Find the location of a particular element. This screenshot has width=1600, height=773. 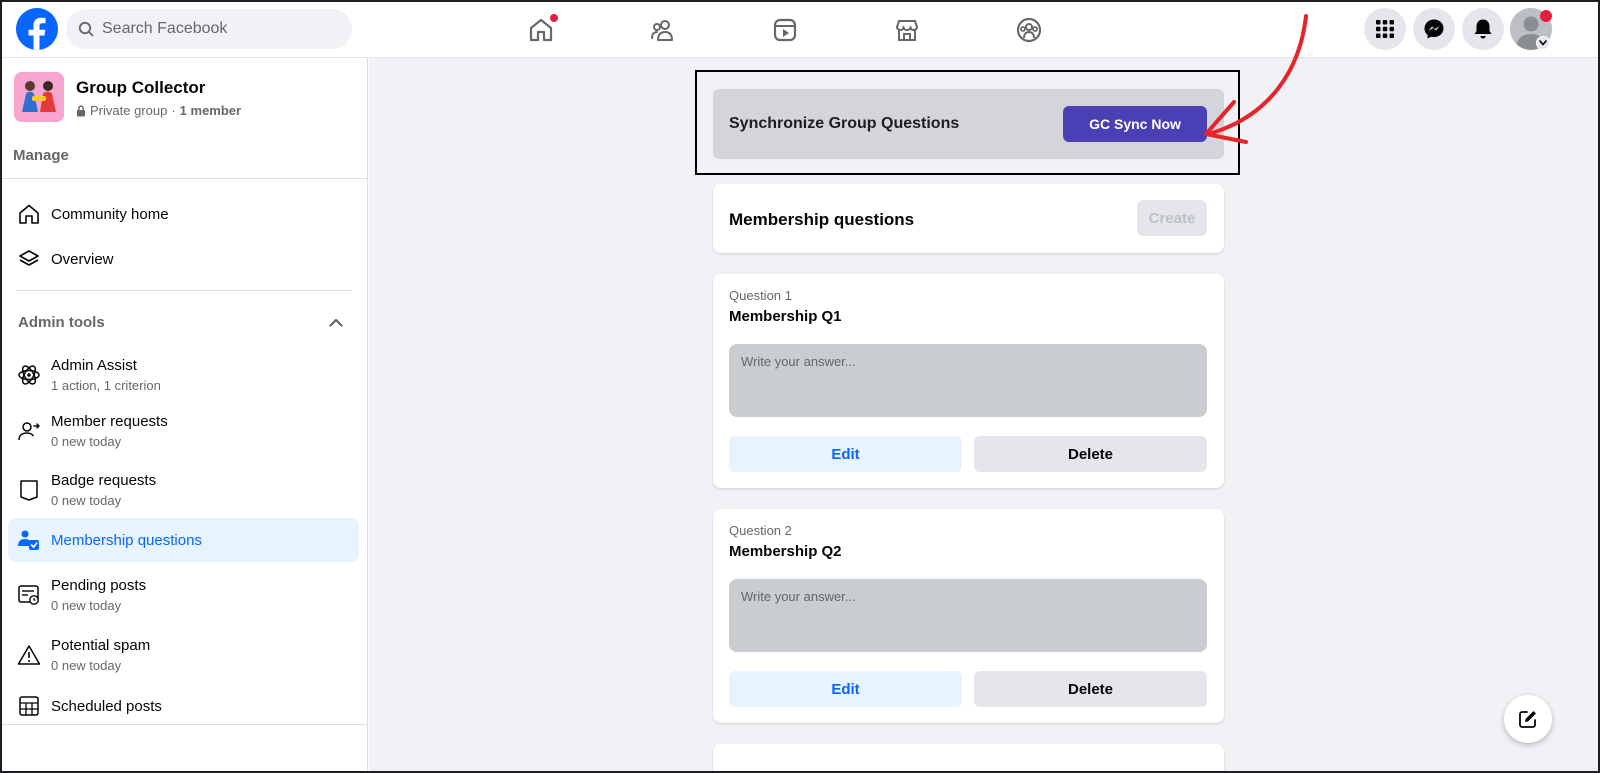

admin-tools-heading: Admin tools is located at coordinates (61, 322).